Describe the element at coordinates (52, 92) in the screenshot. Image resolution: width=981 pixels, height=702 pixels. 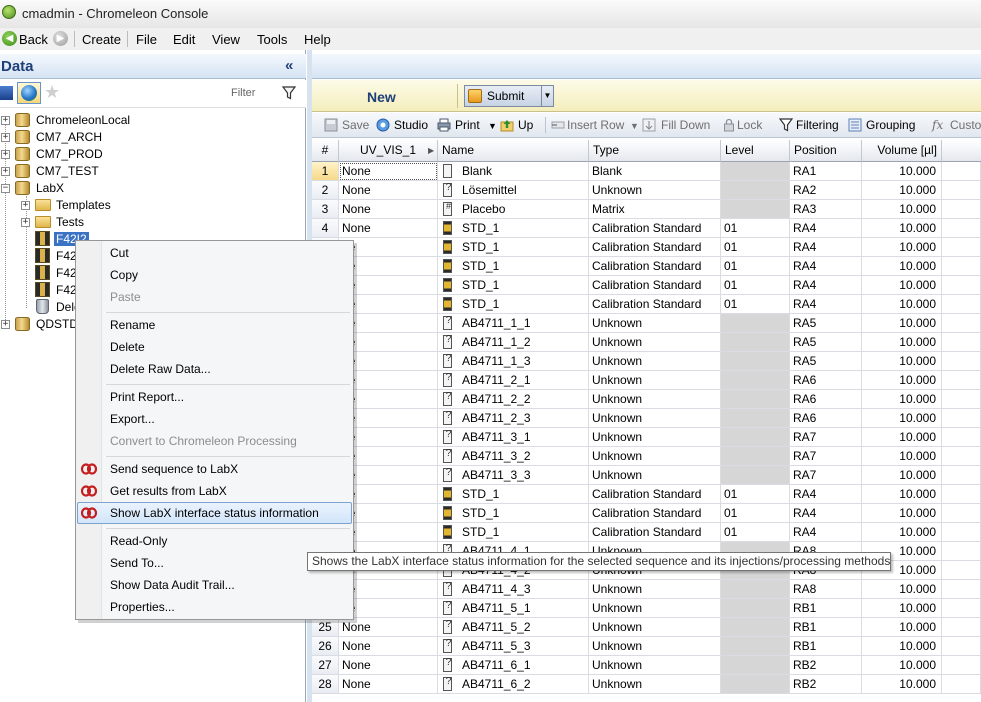
I see `favorites-star-icon: ★` at that location.